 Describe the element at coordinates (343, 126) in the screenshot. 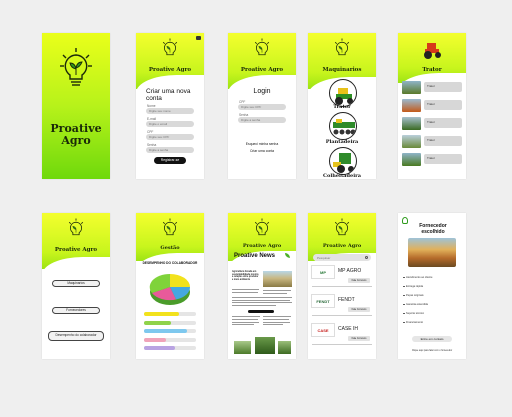

I see `planter-option` at that location.